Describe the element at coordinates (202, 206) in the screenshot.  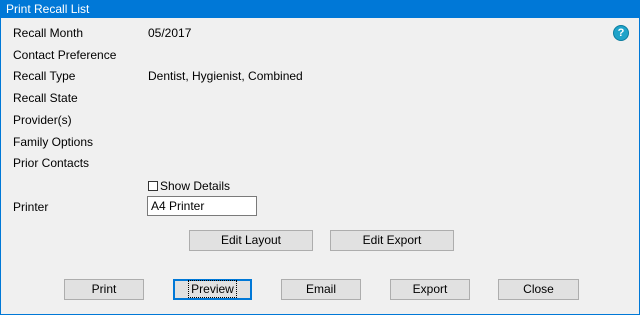
I see `printer-field: A4 Printer` at that location.